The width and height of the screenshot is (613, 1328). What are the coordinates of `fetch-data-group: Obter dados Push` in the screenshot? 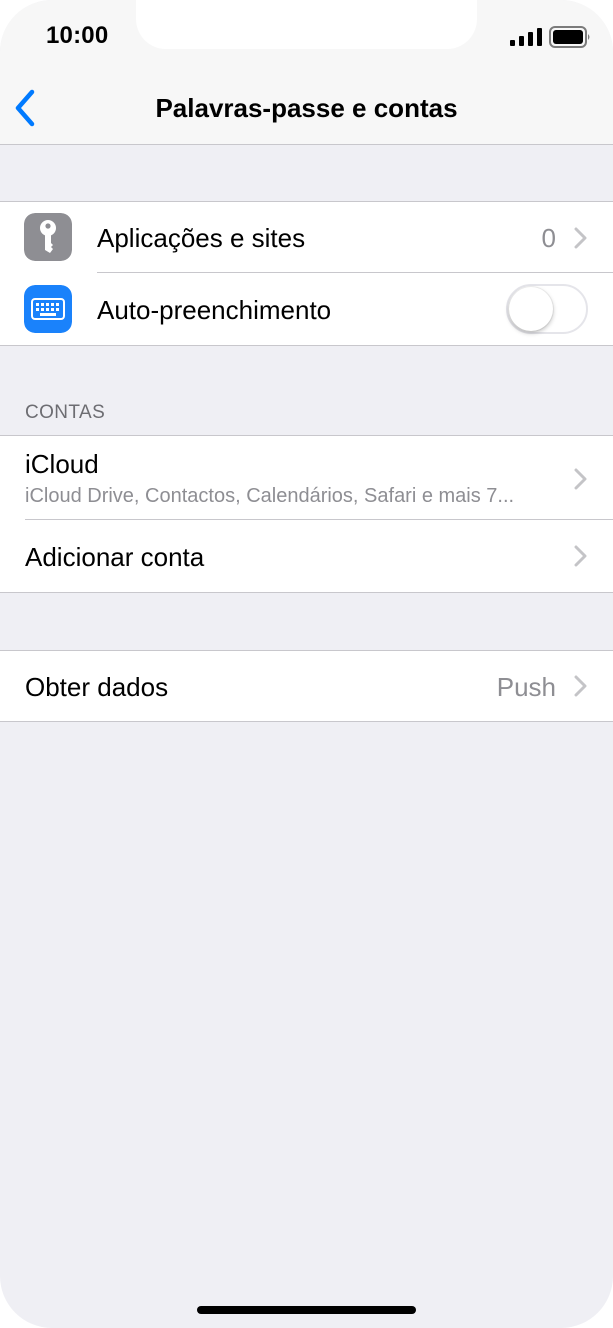 It's located at (306, 686).